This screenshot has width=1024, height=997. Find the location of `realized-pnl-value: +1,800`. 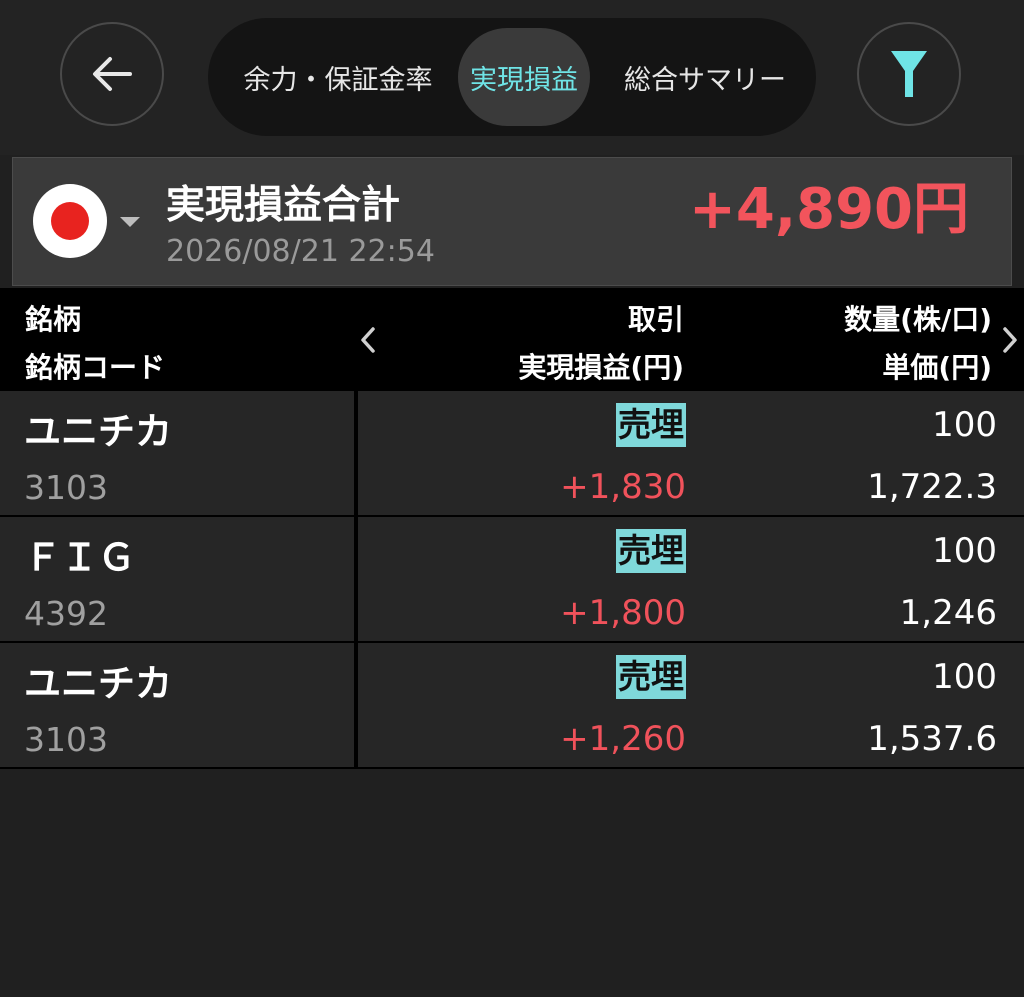

realized-pnl-value: +1,800 is located at coordinates (623, 613).